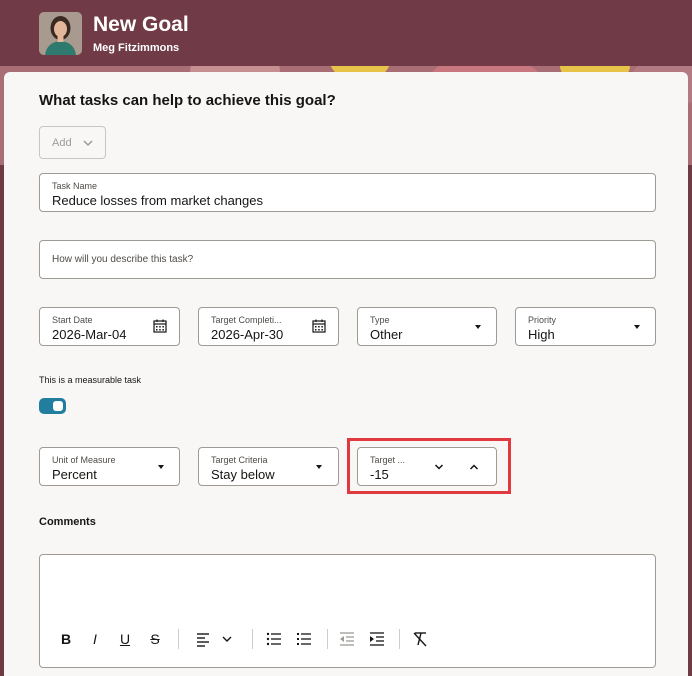  What do you see at coordinates (72, 320) in the screenshot?
I see `start-date-label: Start Date` at bounding box center [72, 320].